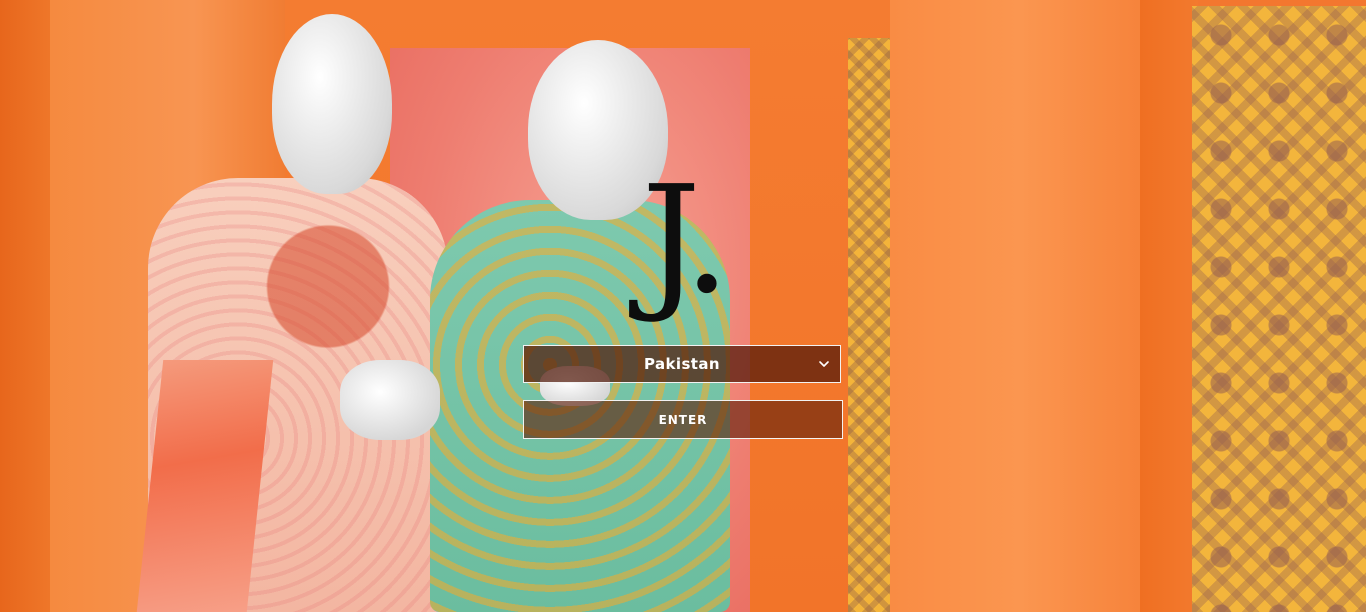  Describe the element at coordinates (686, 240) in the screenshot. I see `brand-logo: J.` at that location.